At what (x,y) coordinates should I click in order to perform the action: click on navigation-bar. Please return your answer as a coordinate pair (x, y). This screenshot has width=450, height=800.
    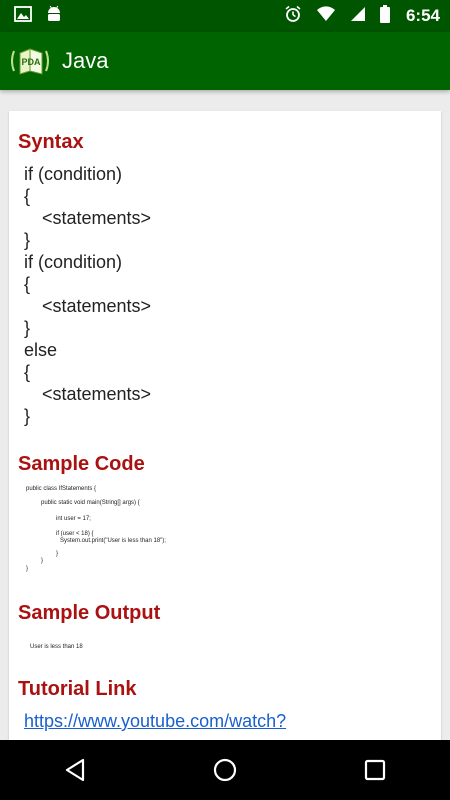
    Looking at the image, I should click on (225, 770).